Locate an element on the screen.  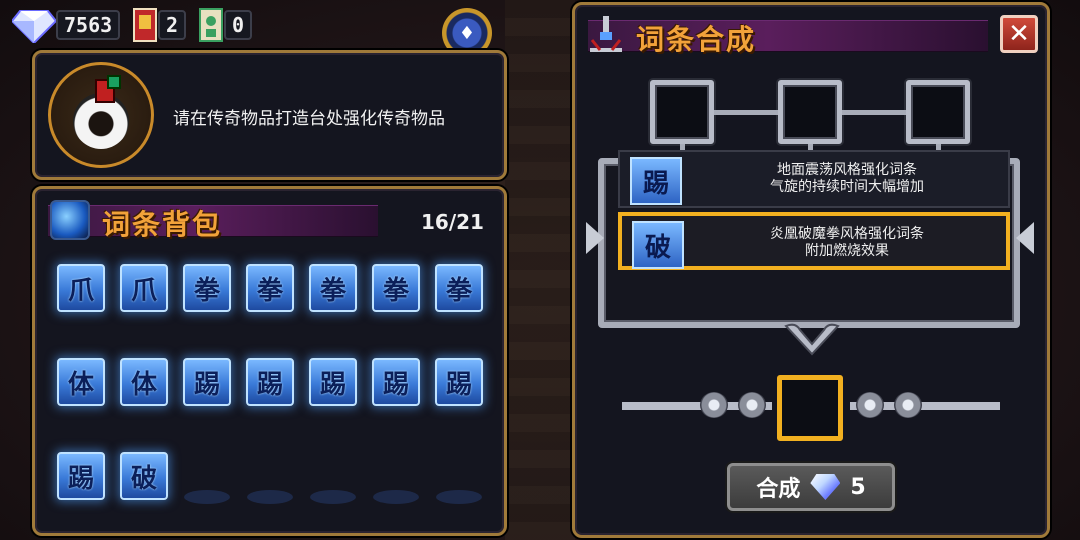
ticket-counter: 2 is located at coordinates (159, 25).